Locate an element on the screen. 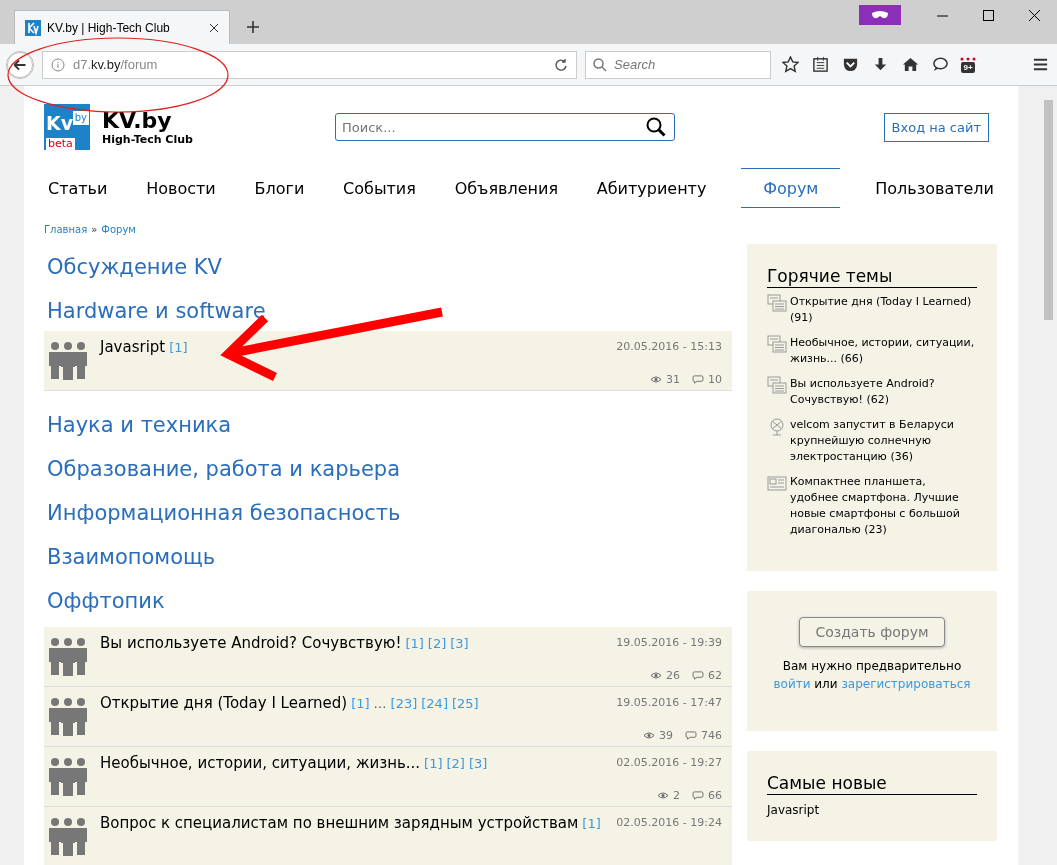 The image size is (1057, 865). page-link: [2] is located at coordinates (455, 763).